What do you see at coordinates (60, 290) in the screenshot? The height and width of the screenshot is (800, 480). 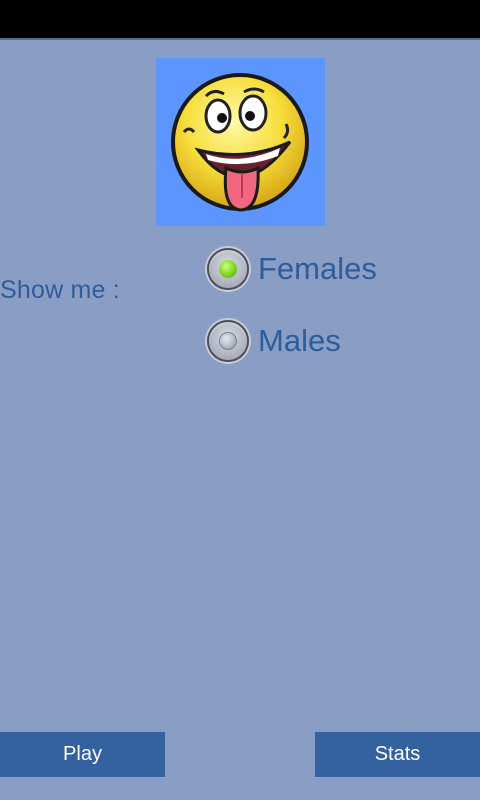 I see `show-me-label: Show me :` at bounding box center [60, 290].